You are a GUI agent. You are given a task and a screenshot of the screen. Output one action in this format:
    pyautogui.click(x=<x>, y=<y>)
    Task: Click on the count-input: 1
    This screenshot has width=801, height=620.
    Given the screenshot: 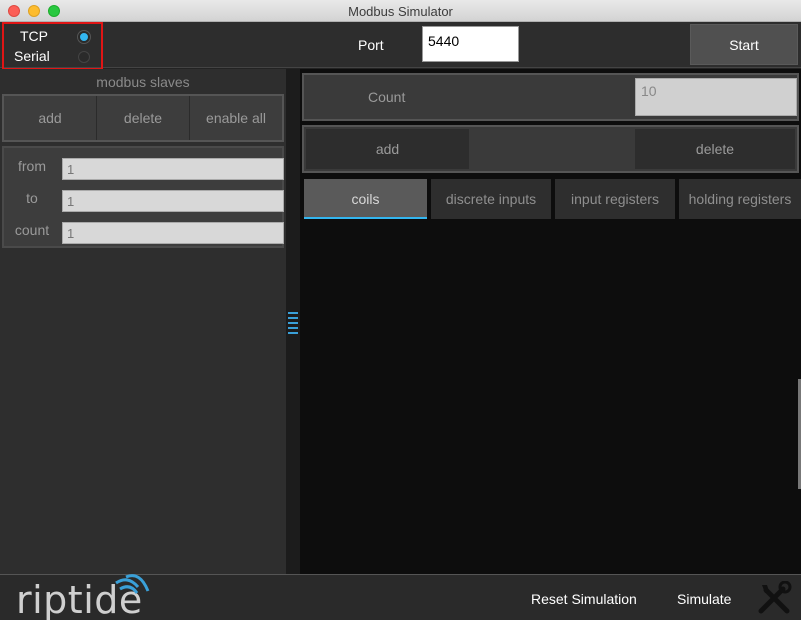 What is the action you would take?
    pyautogui.click(x=173, y=233)
    